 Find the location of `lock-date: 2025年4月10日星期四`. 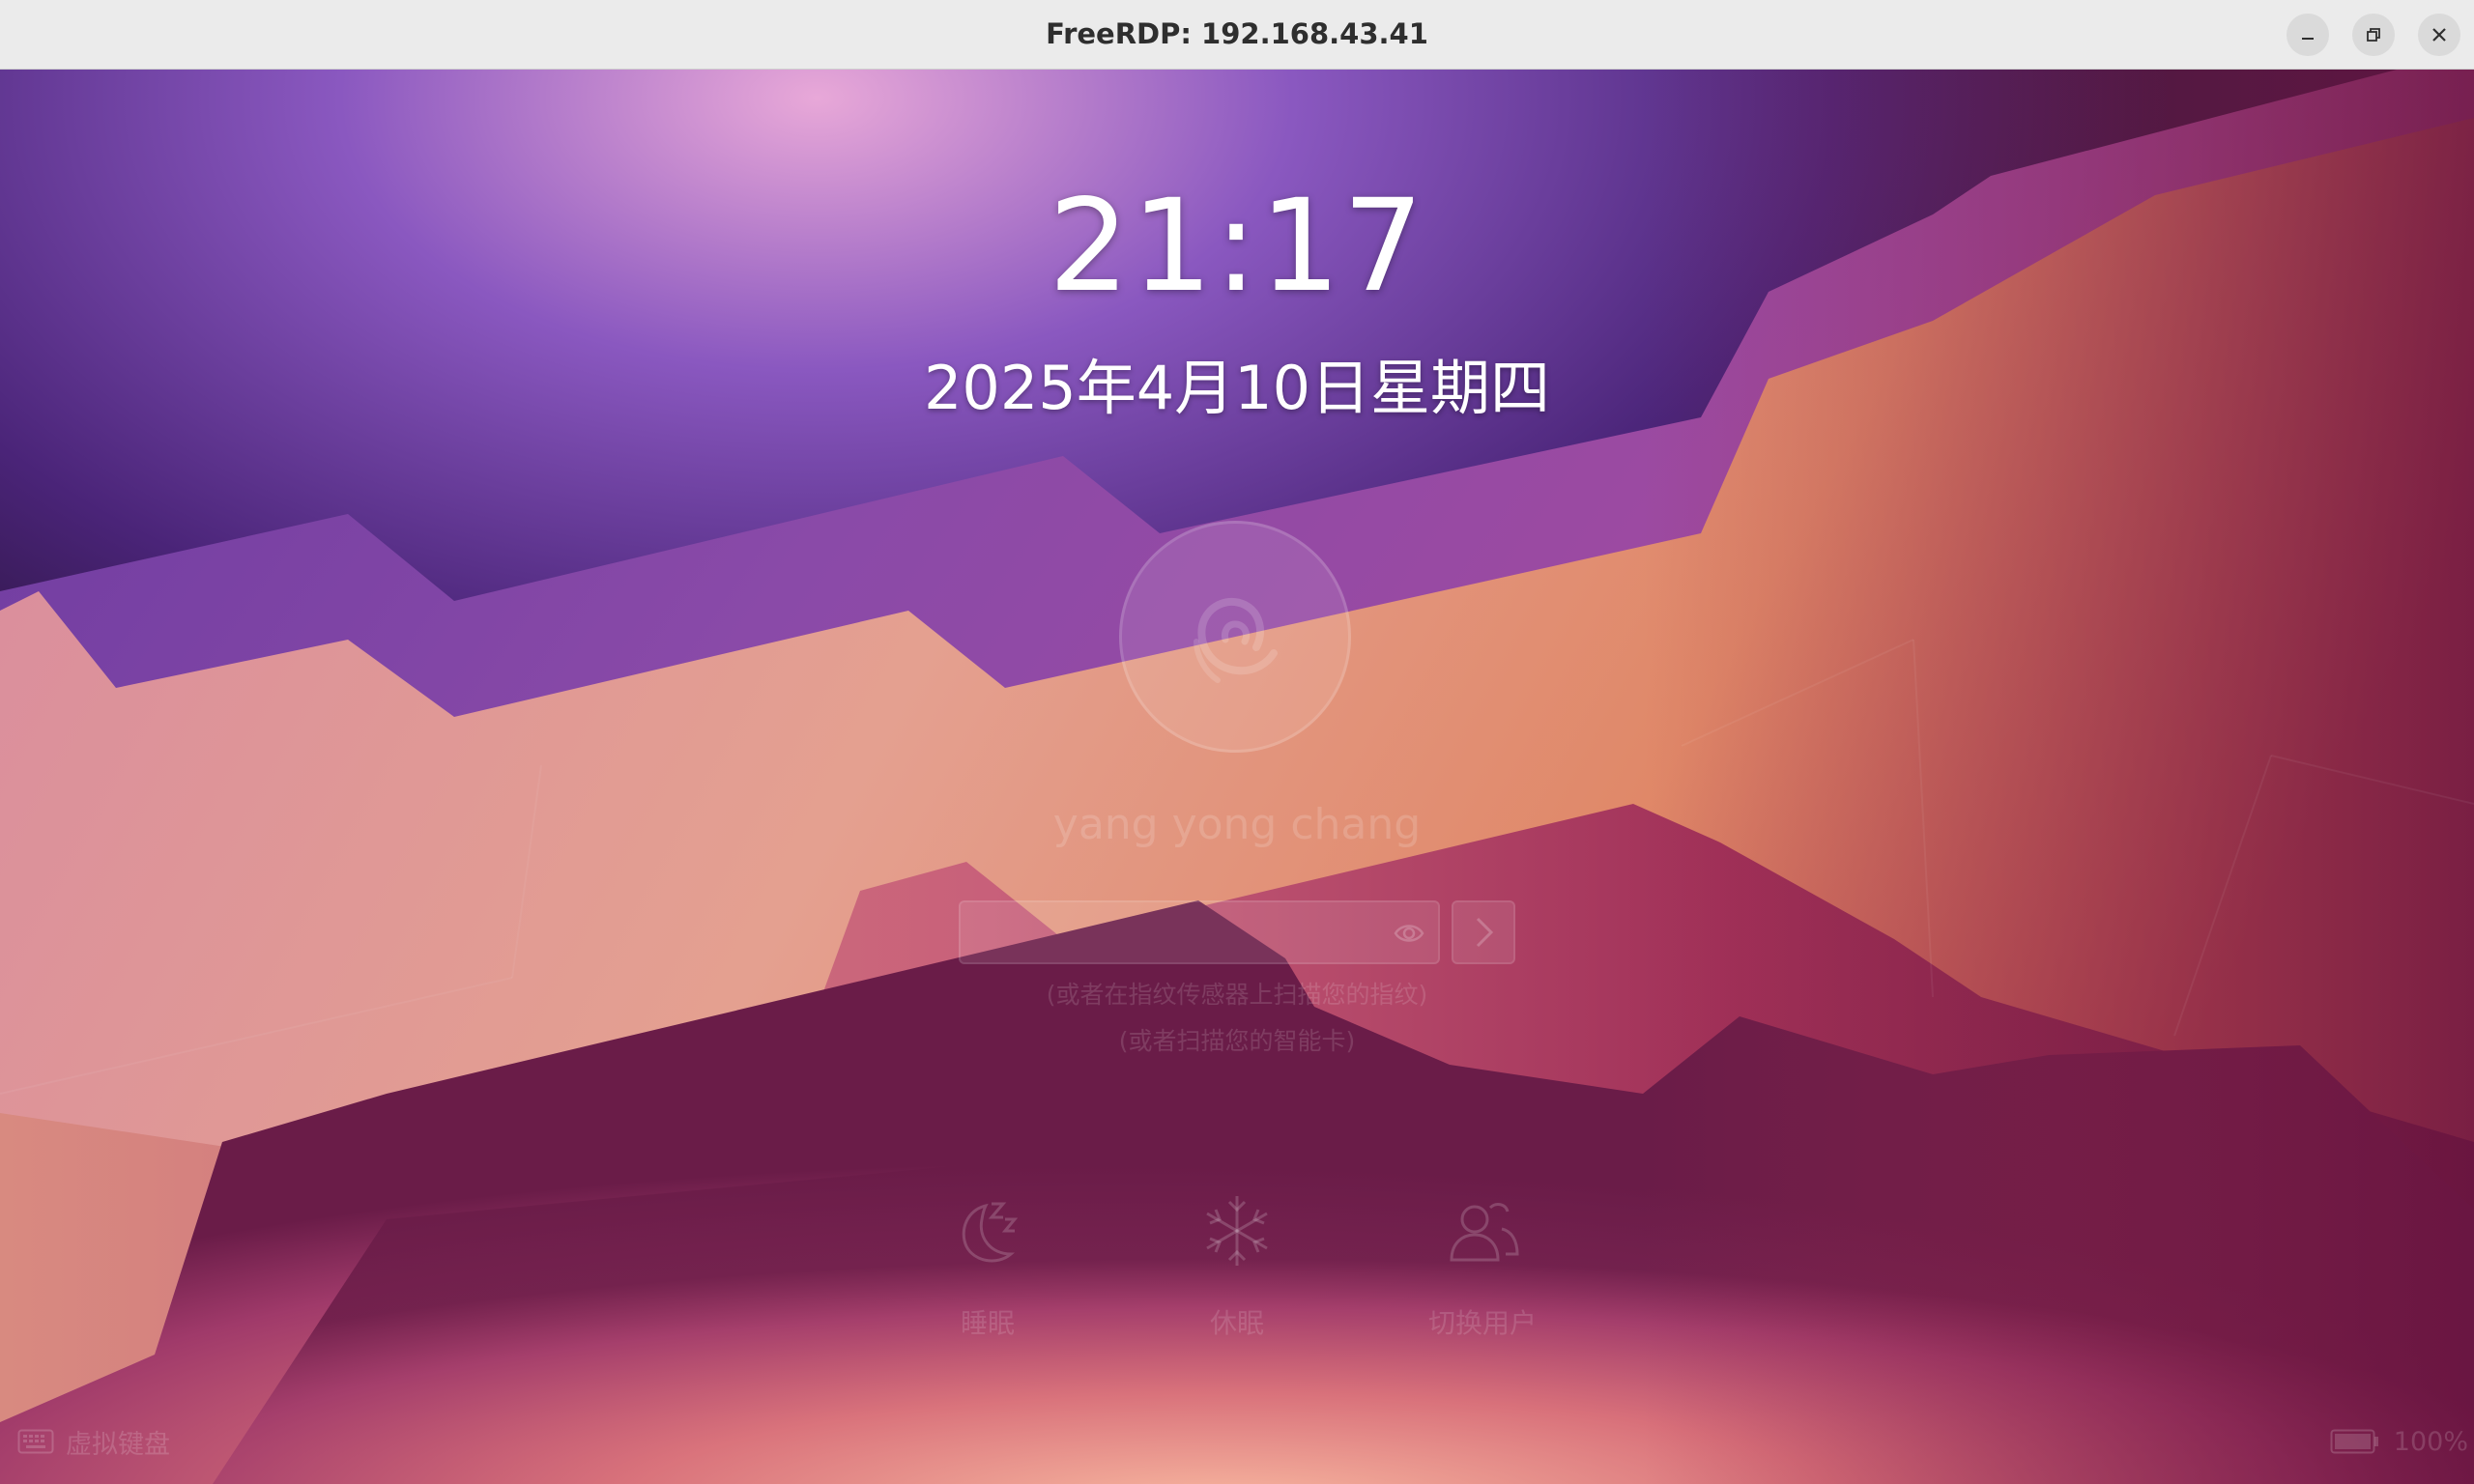

lock-date: 2025年4月10日星期四 is located at coordinates (1237, 388).